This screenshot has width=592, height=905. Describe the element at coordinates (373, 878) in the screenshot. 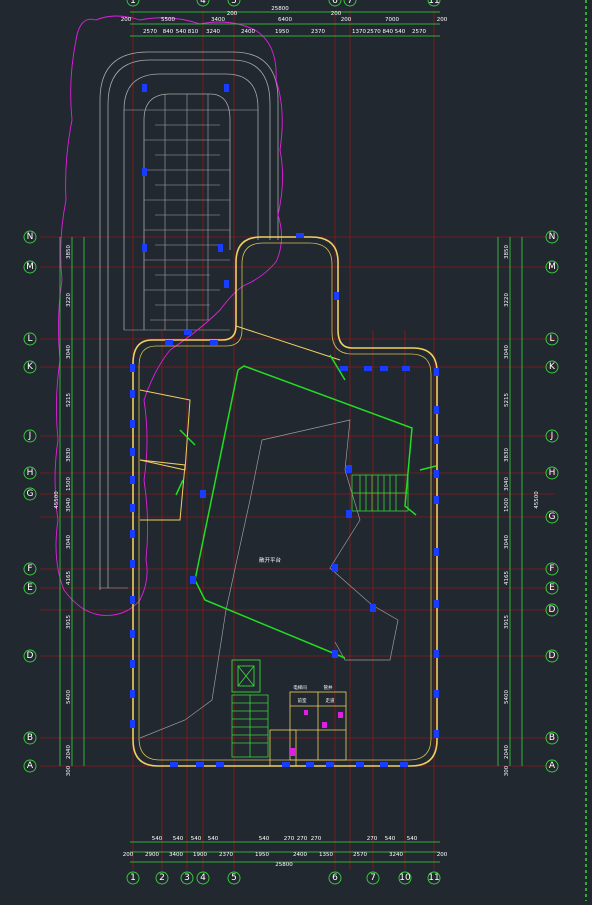

I see `axis-bottom-7: 7` at that location.